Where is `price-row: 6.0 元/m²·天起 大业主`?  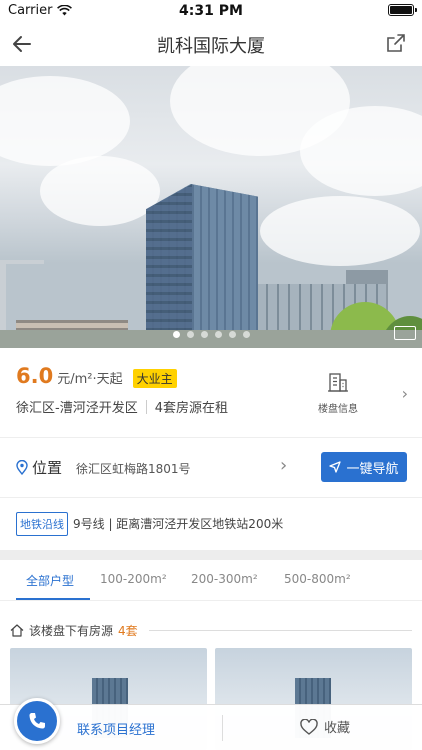 price-row: 6.0 元/m²·天起 大业主 is located at coordinates (96, 376).